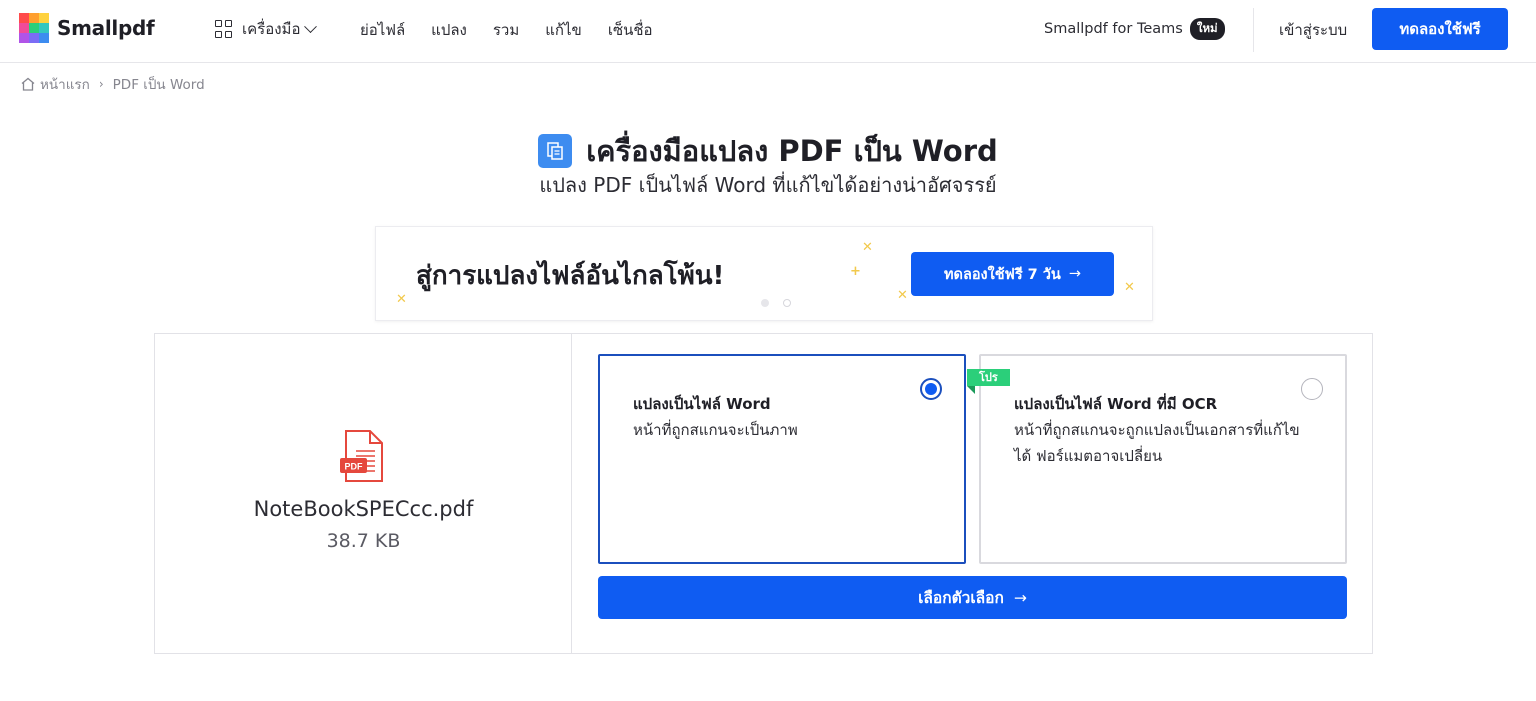 The image size is (1536, 701). I want to click on radio-button-selected, so click(931, 389).